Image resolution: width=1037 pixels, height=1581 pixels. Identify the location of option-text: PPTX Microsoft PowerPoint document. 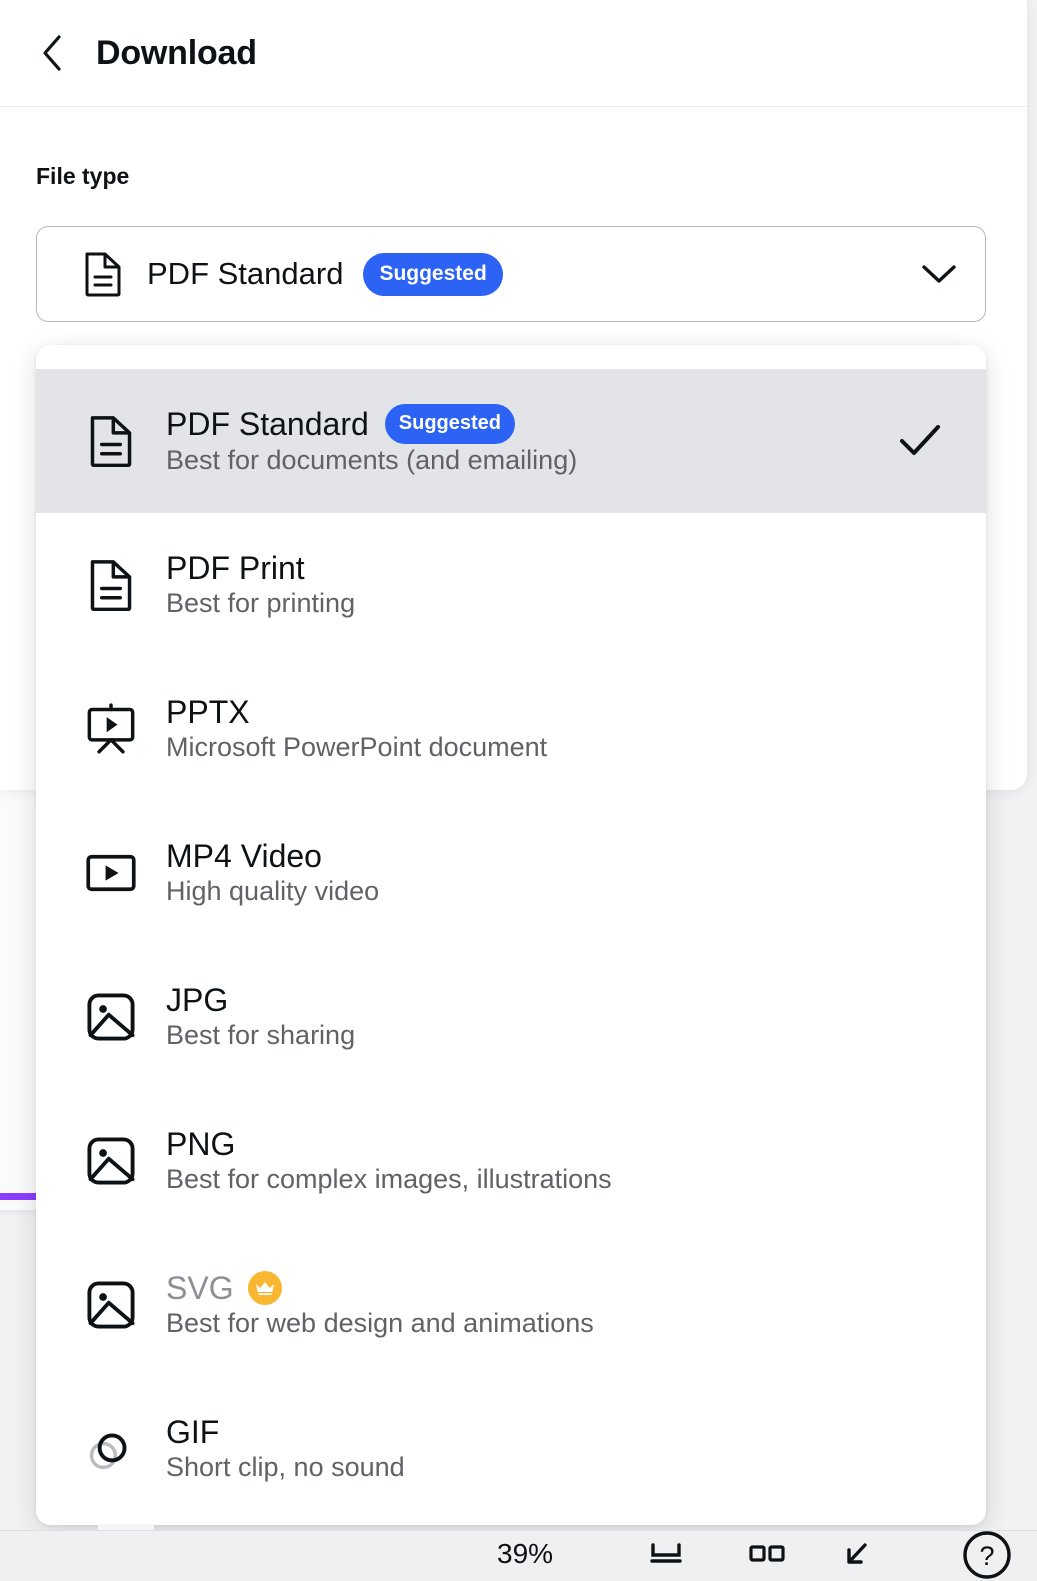
(356, 729).